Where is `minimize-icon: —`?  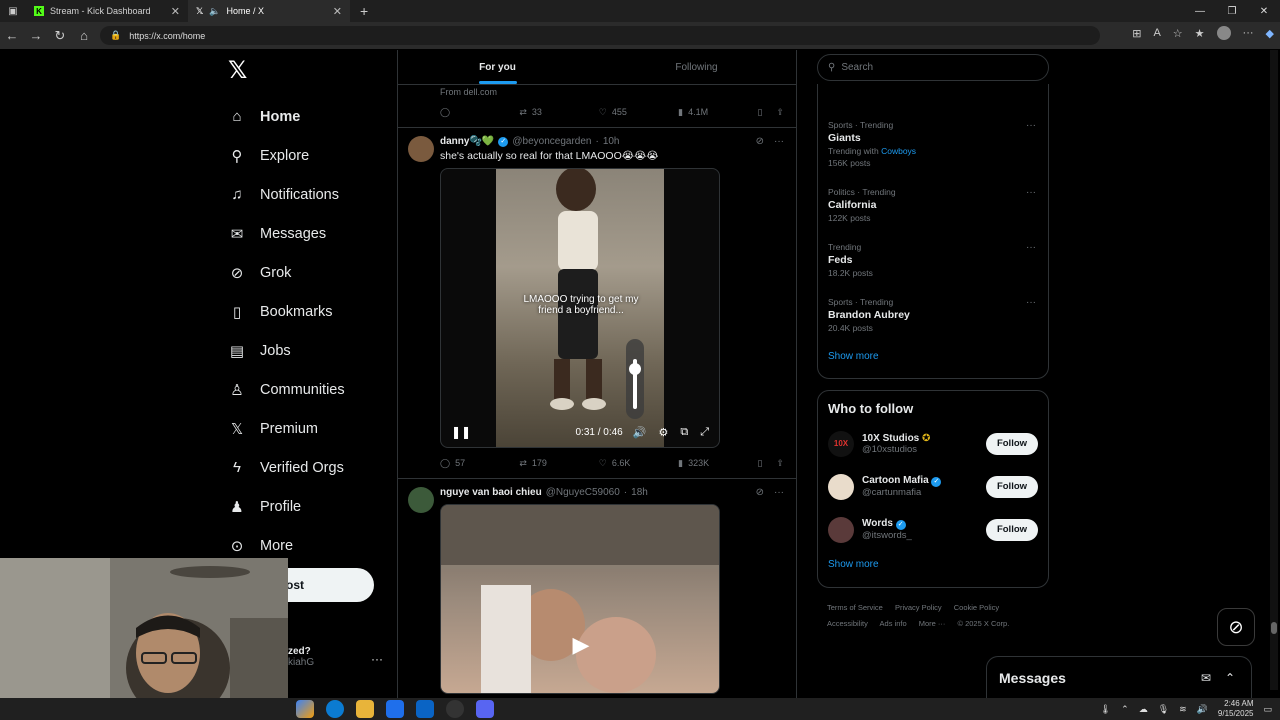
minimize-icon: — is located at coordinates (1200, 11).